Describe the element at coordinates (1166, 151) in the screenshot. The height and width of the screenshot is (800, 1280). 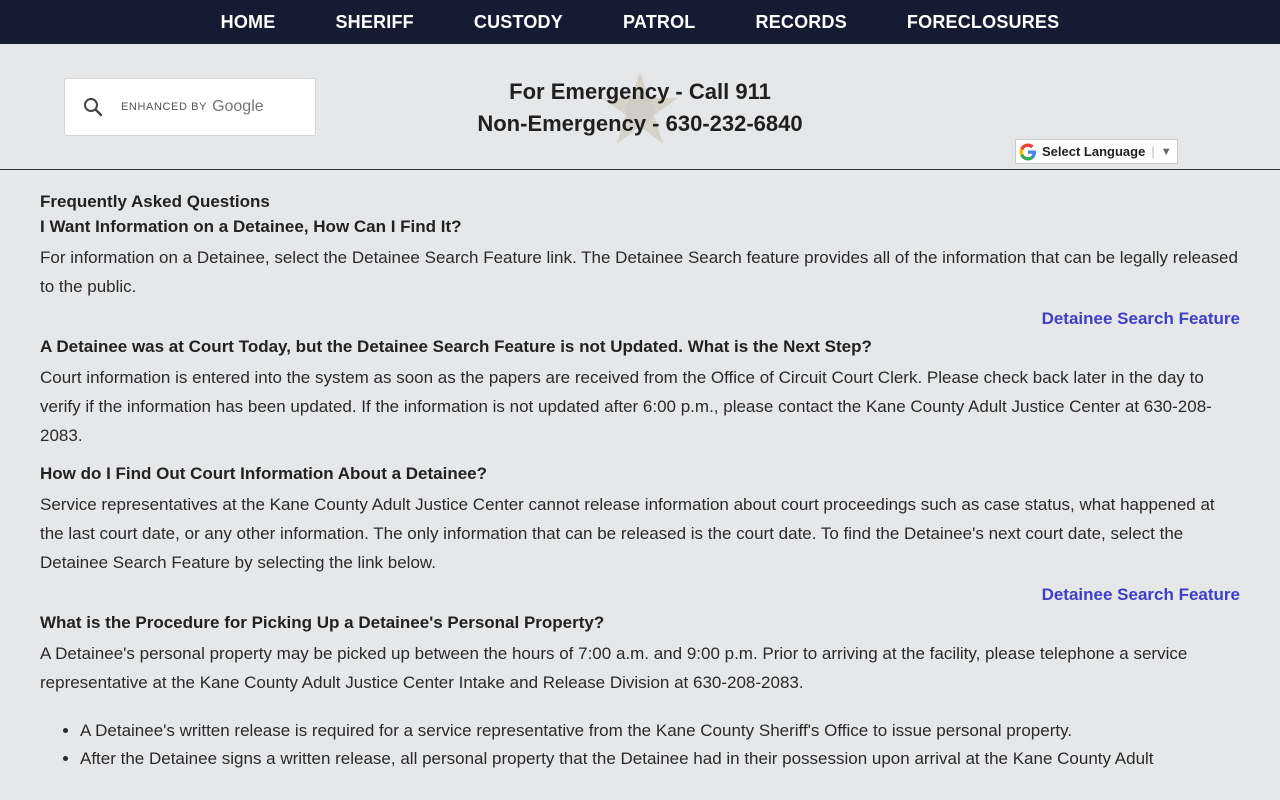
I see `chevron-down-icon: ▼` at that location.